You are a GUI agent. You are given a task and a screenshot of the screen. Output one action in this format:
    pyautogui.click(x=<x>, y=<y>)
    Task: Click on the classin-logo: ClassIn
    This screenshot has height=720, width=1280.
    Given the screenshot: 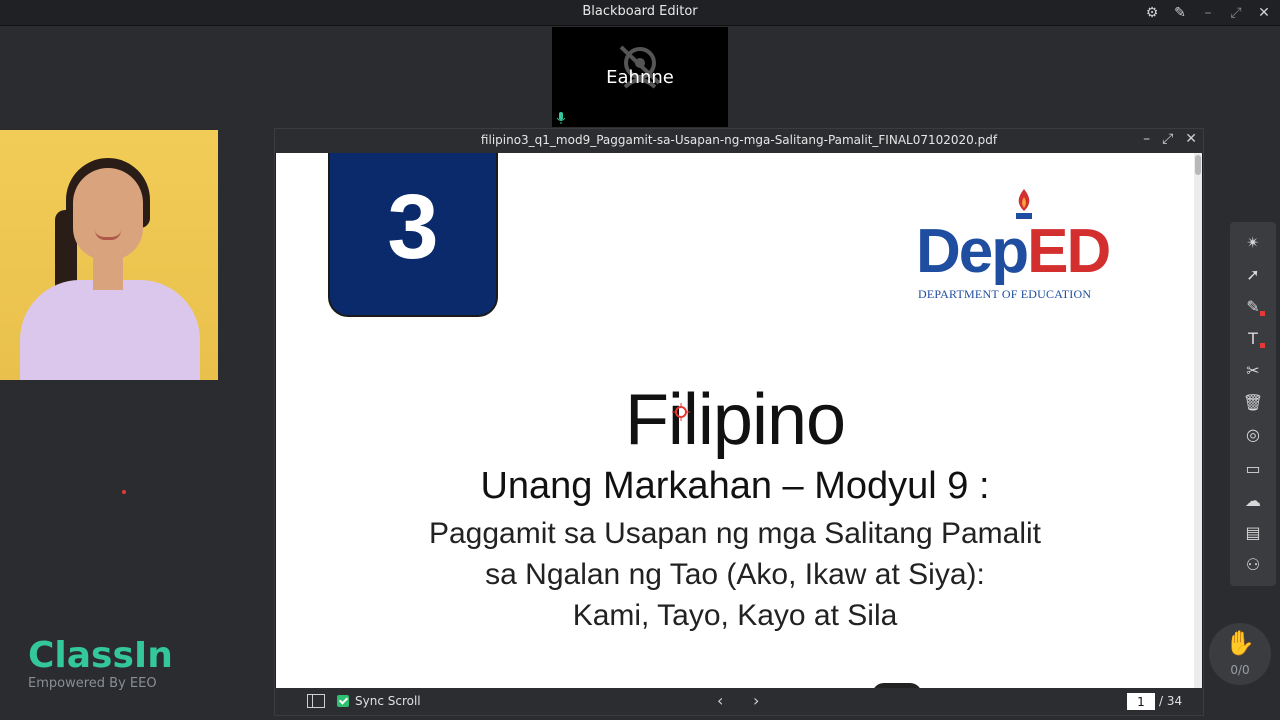 What is the action you would take?
    pyautogui.click(x=100, y=655)
    